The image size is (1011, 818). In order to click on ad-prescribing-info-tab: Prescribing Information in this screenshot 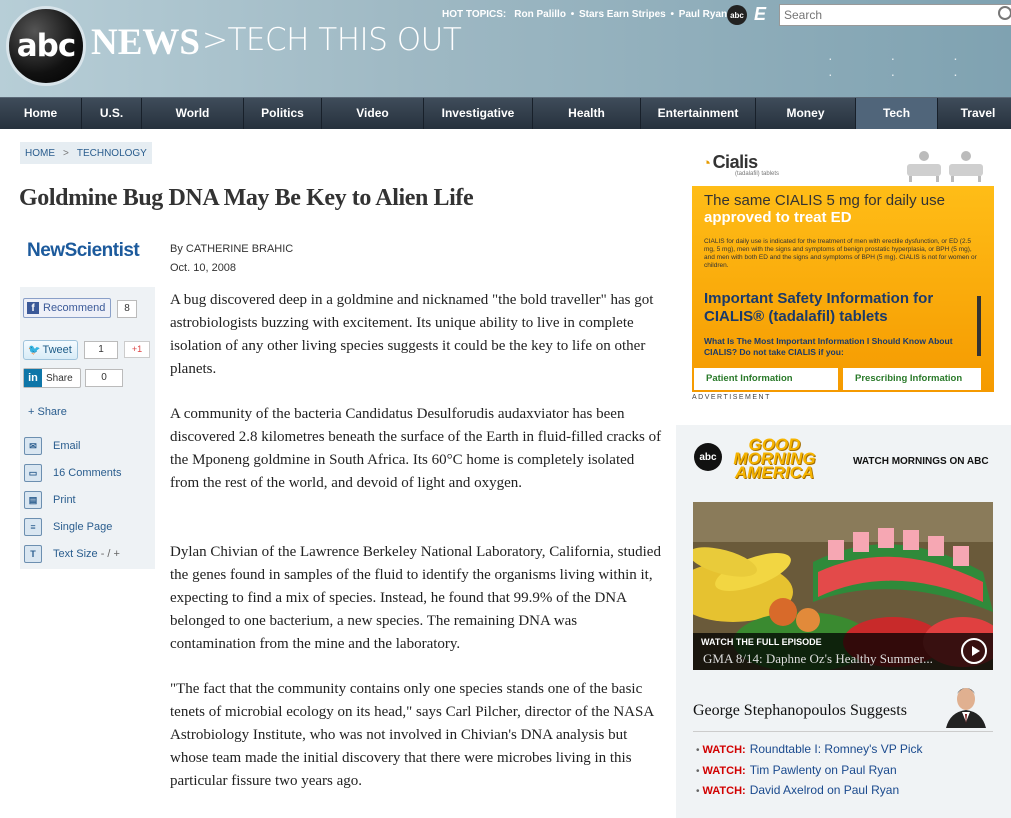, I will do `click(912, 379)`.